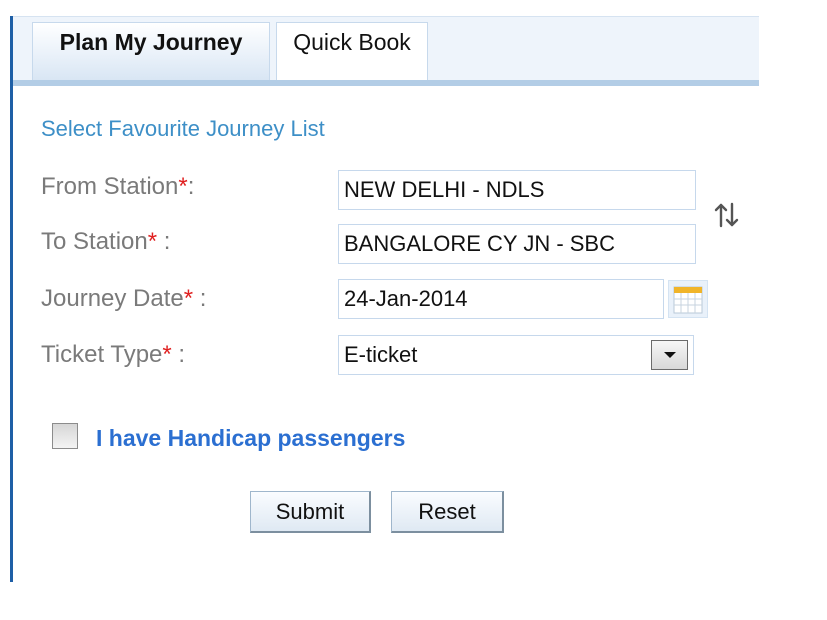 This screenshot has width=827, height=620. I want to click on journey-date-value: 24-Jan-2014, so click(406, 298).